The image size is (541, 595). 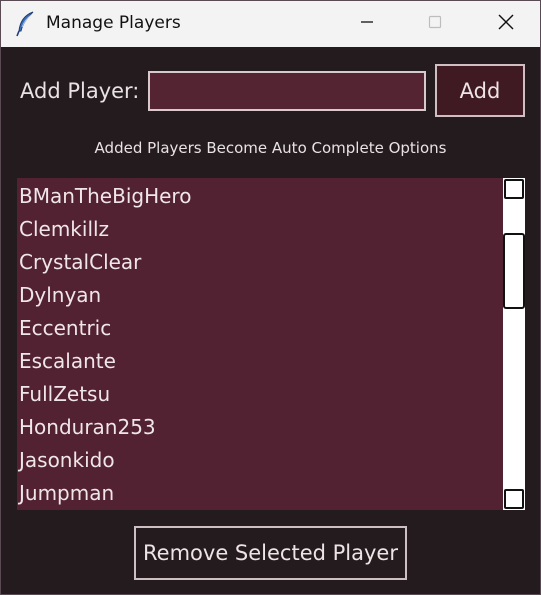 What do you see at coordinates (260, 262) in the screenshot?
I see `player-list-item: CrystalClear` at bounding box center [260, 262].